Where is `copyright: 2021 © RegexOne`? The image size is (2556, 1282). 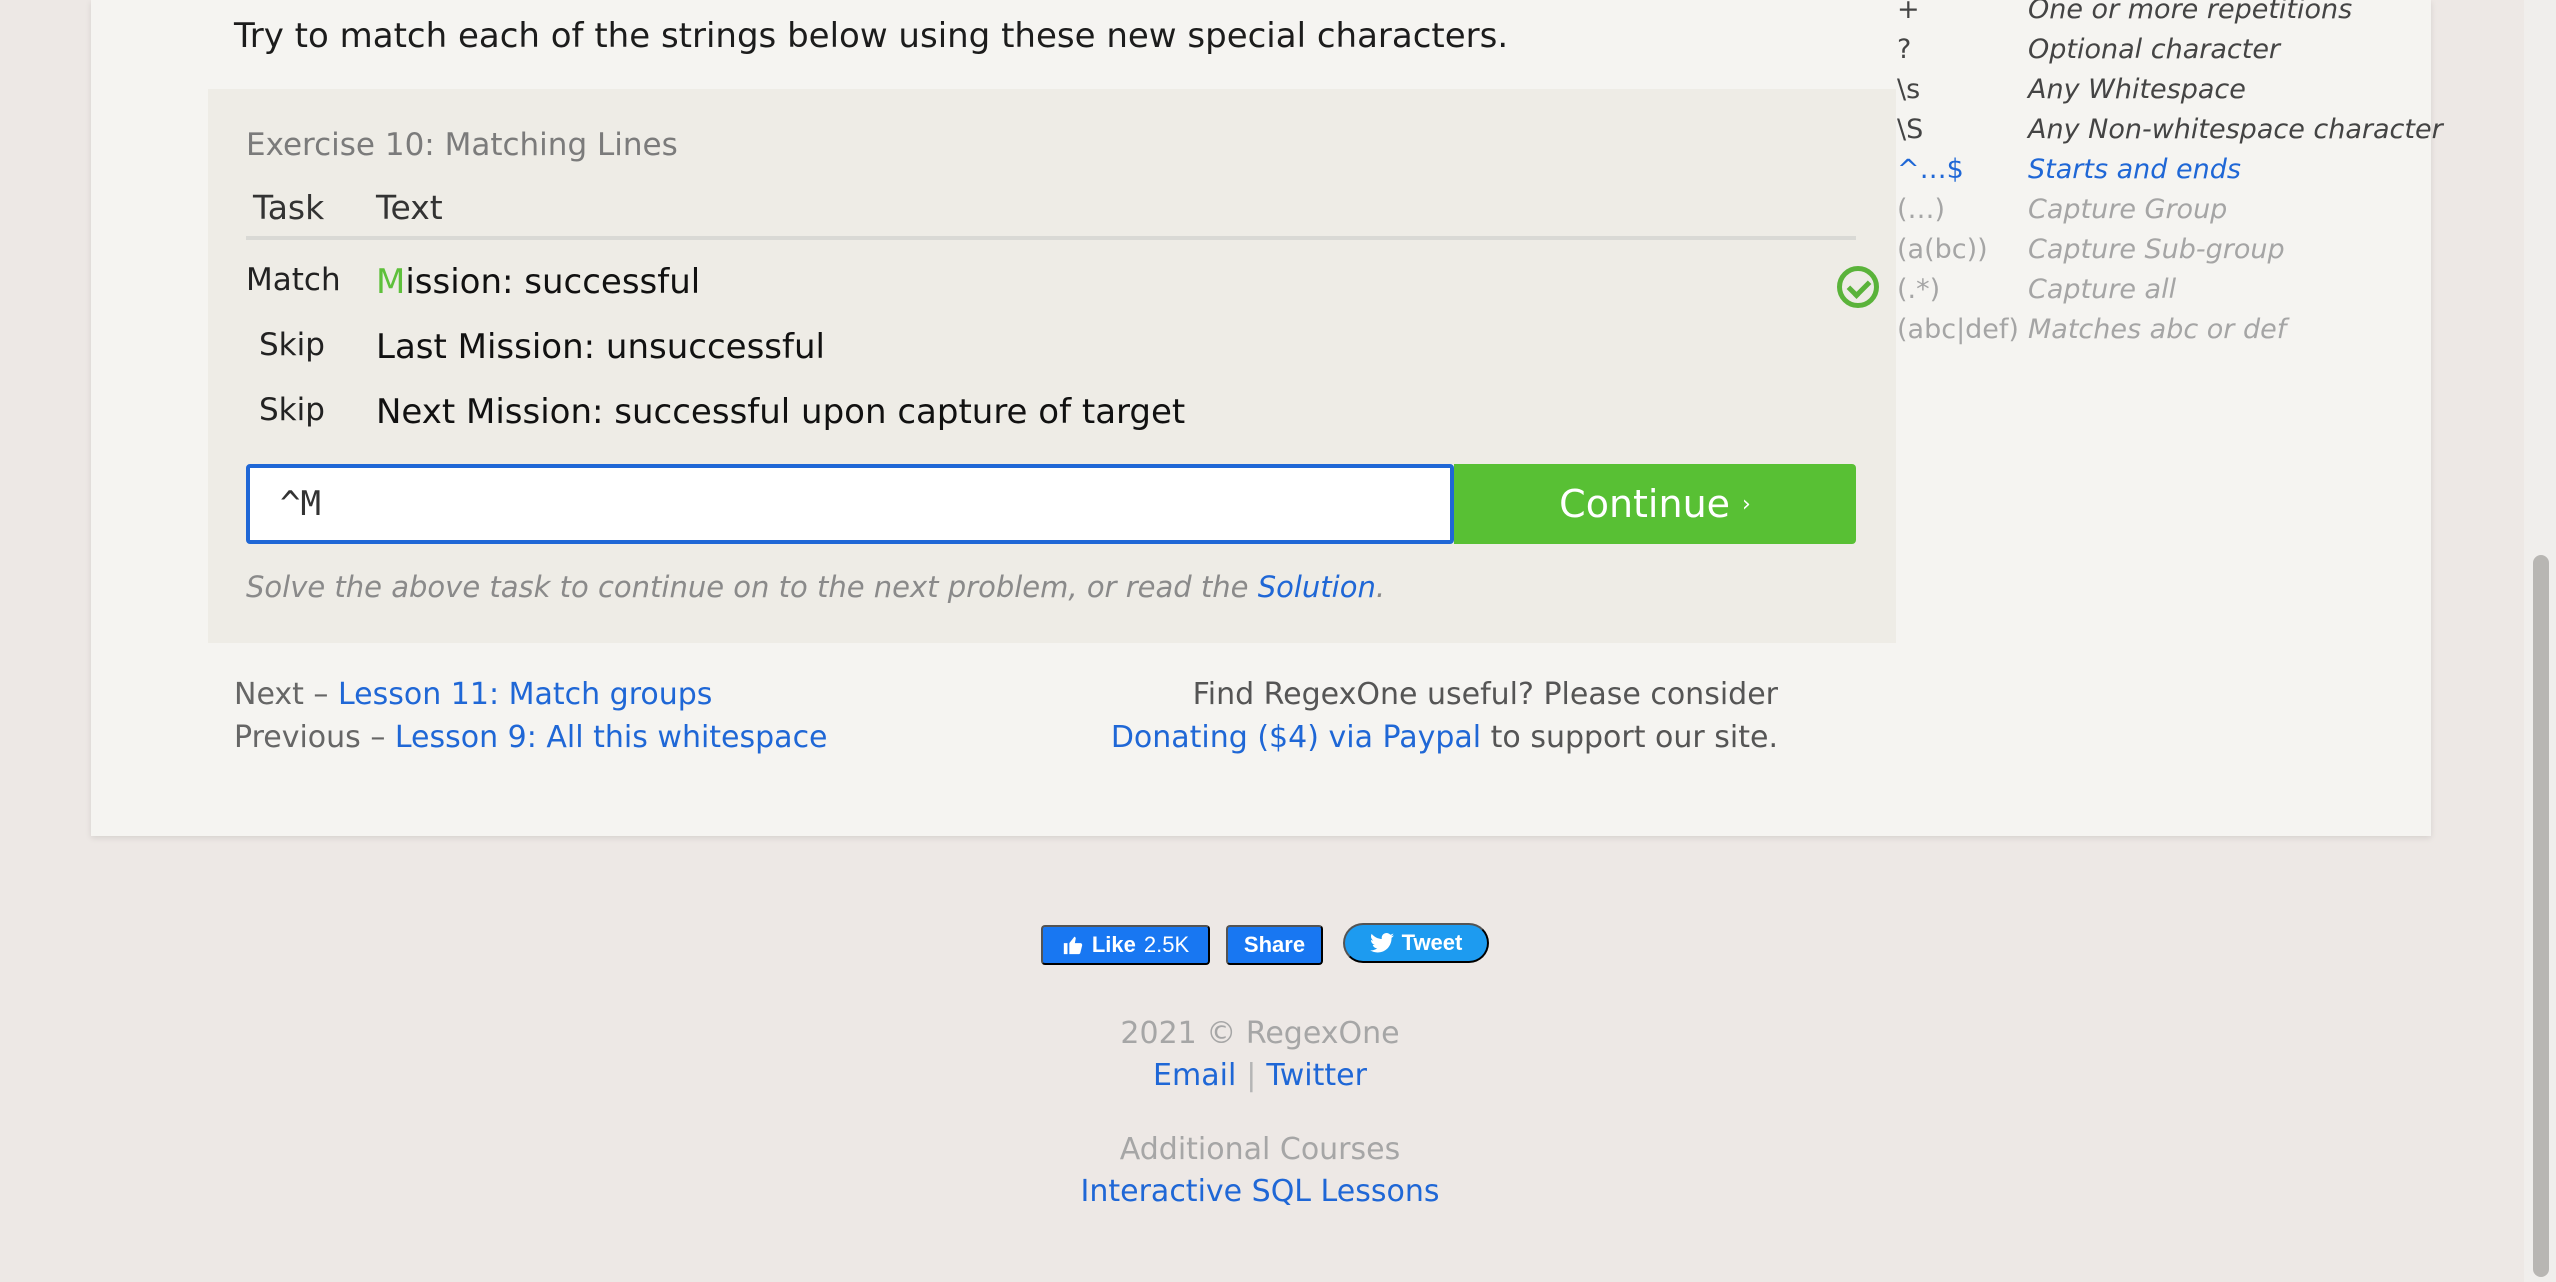
copyright: 2021 © RegexOne is located at coordinates (1260, 1033).